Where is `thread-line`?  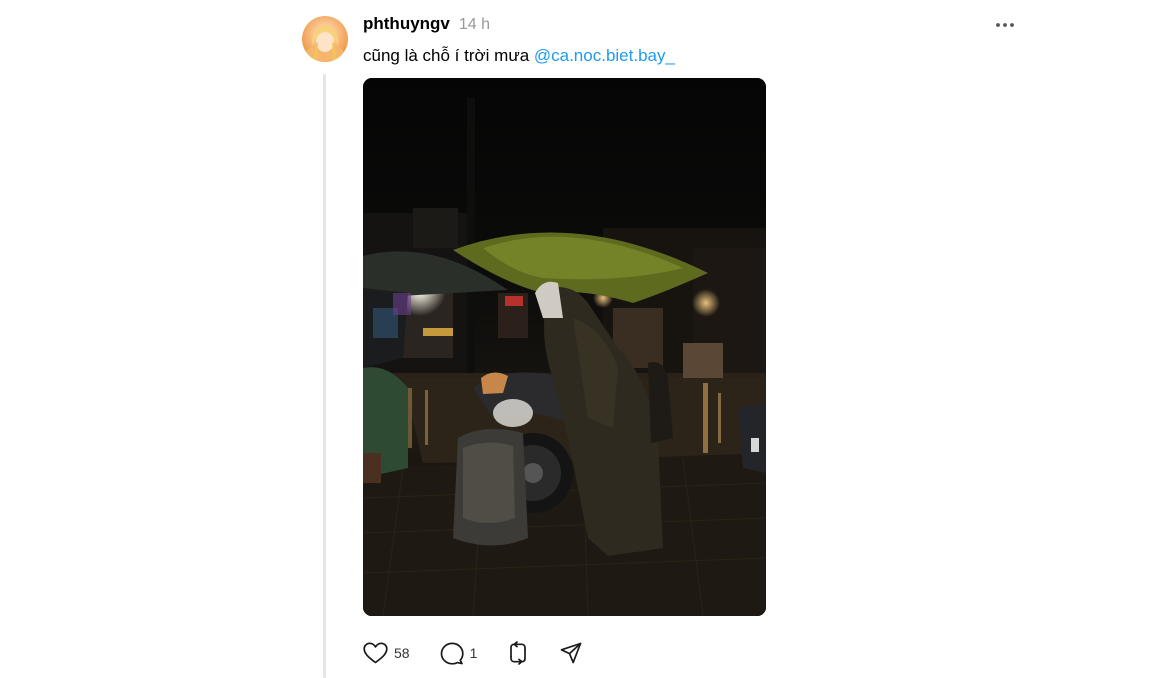
thread-line is located at coordinates (324, 376).